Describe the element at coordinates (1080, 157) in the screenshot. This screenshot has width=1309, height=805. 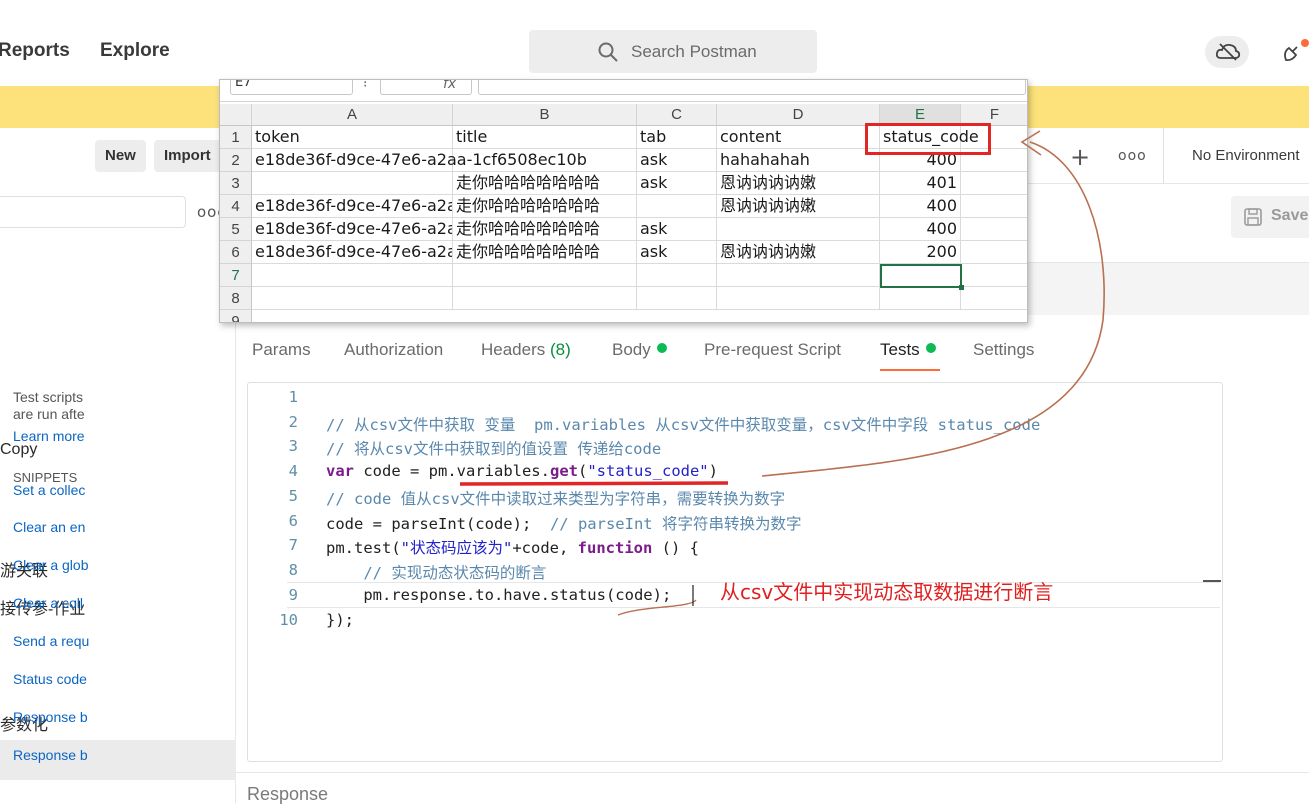
I see `new-tab-icon: +` at that location.